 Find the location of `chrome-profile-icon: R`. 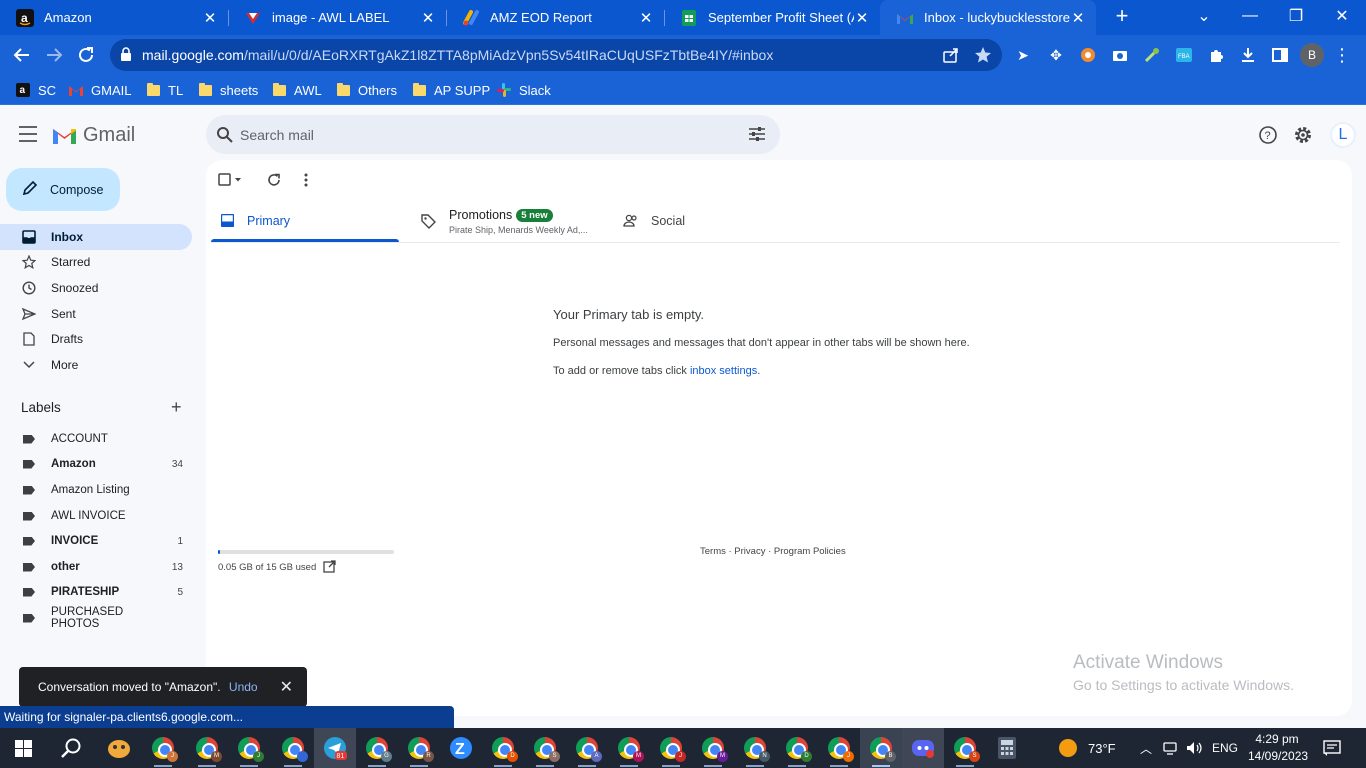

chrome-profile-icon: R is located at coordinates (419, 748).